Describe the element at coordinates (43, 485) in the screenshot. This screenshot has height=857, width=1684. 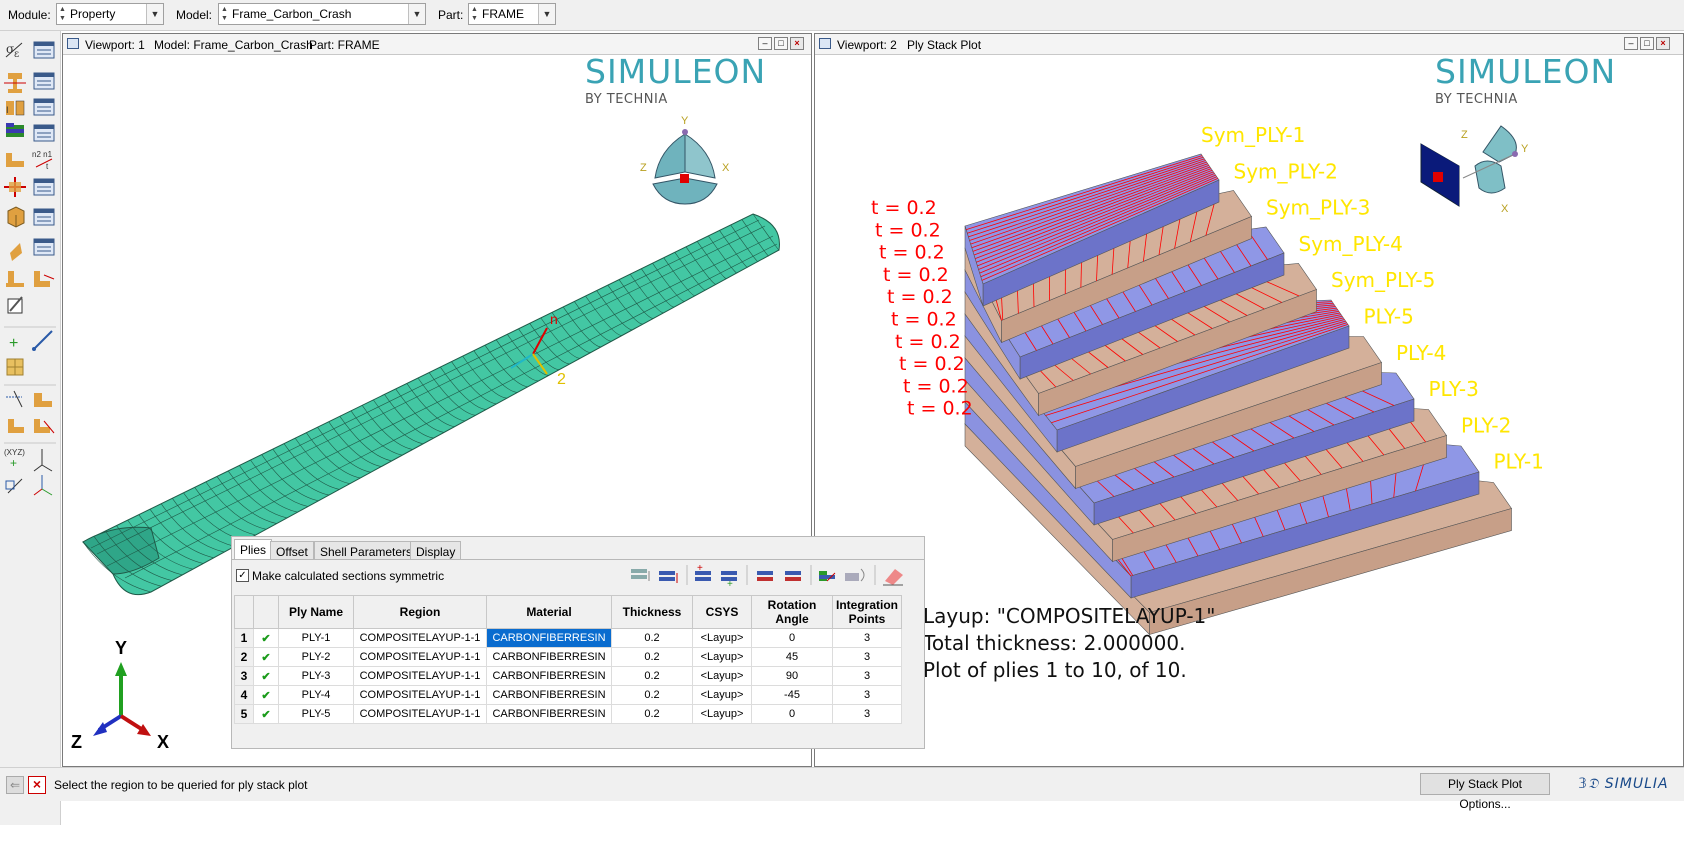
I see `axis-reference-icon` at that location.